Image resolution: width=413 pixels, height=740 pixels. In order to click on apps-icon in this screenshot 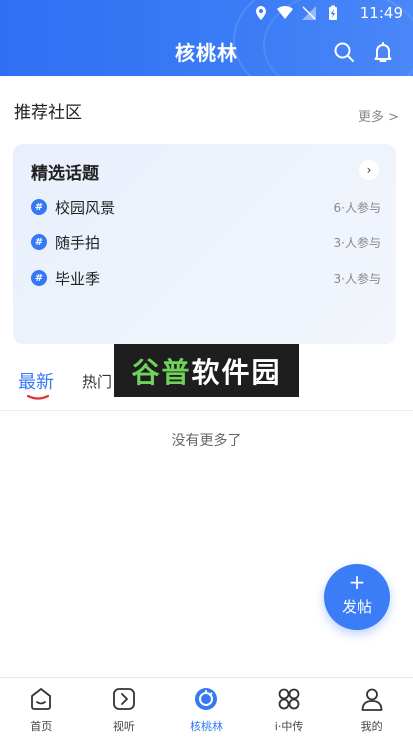, I will do `click(289, 699)`.